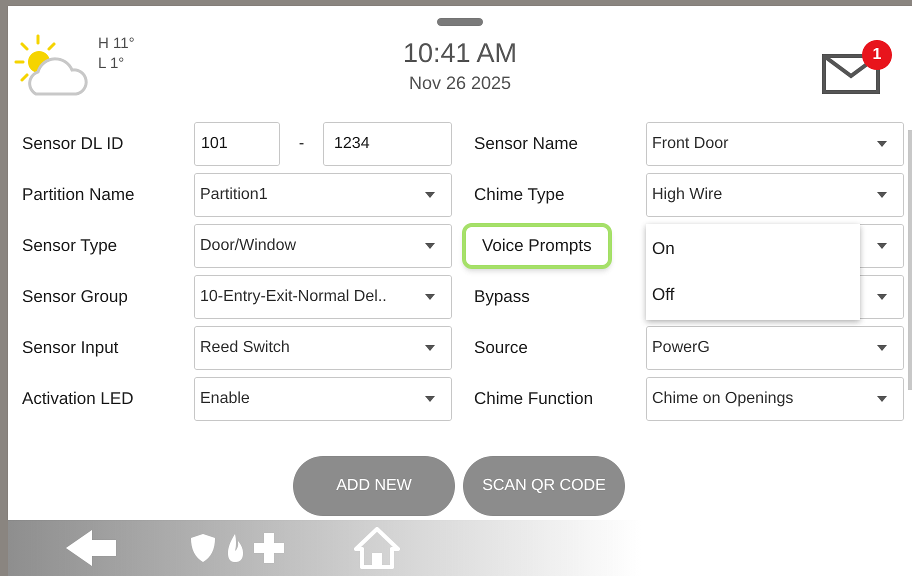 This screenshot has width=912, height=576. I want to click on field-label: Sensor Input, so click(70, 348).